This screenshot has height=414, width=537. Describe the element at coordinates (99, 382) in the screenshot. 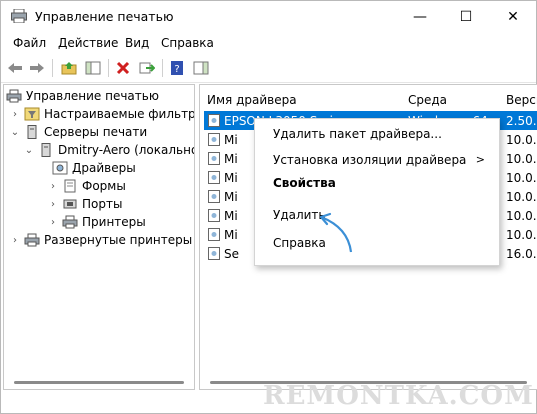

I see `horizontal-scrollbar` at that location.